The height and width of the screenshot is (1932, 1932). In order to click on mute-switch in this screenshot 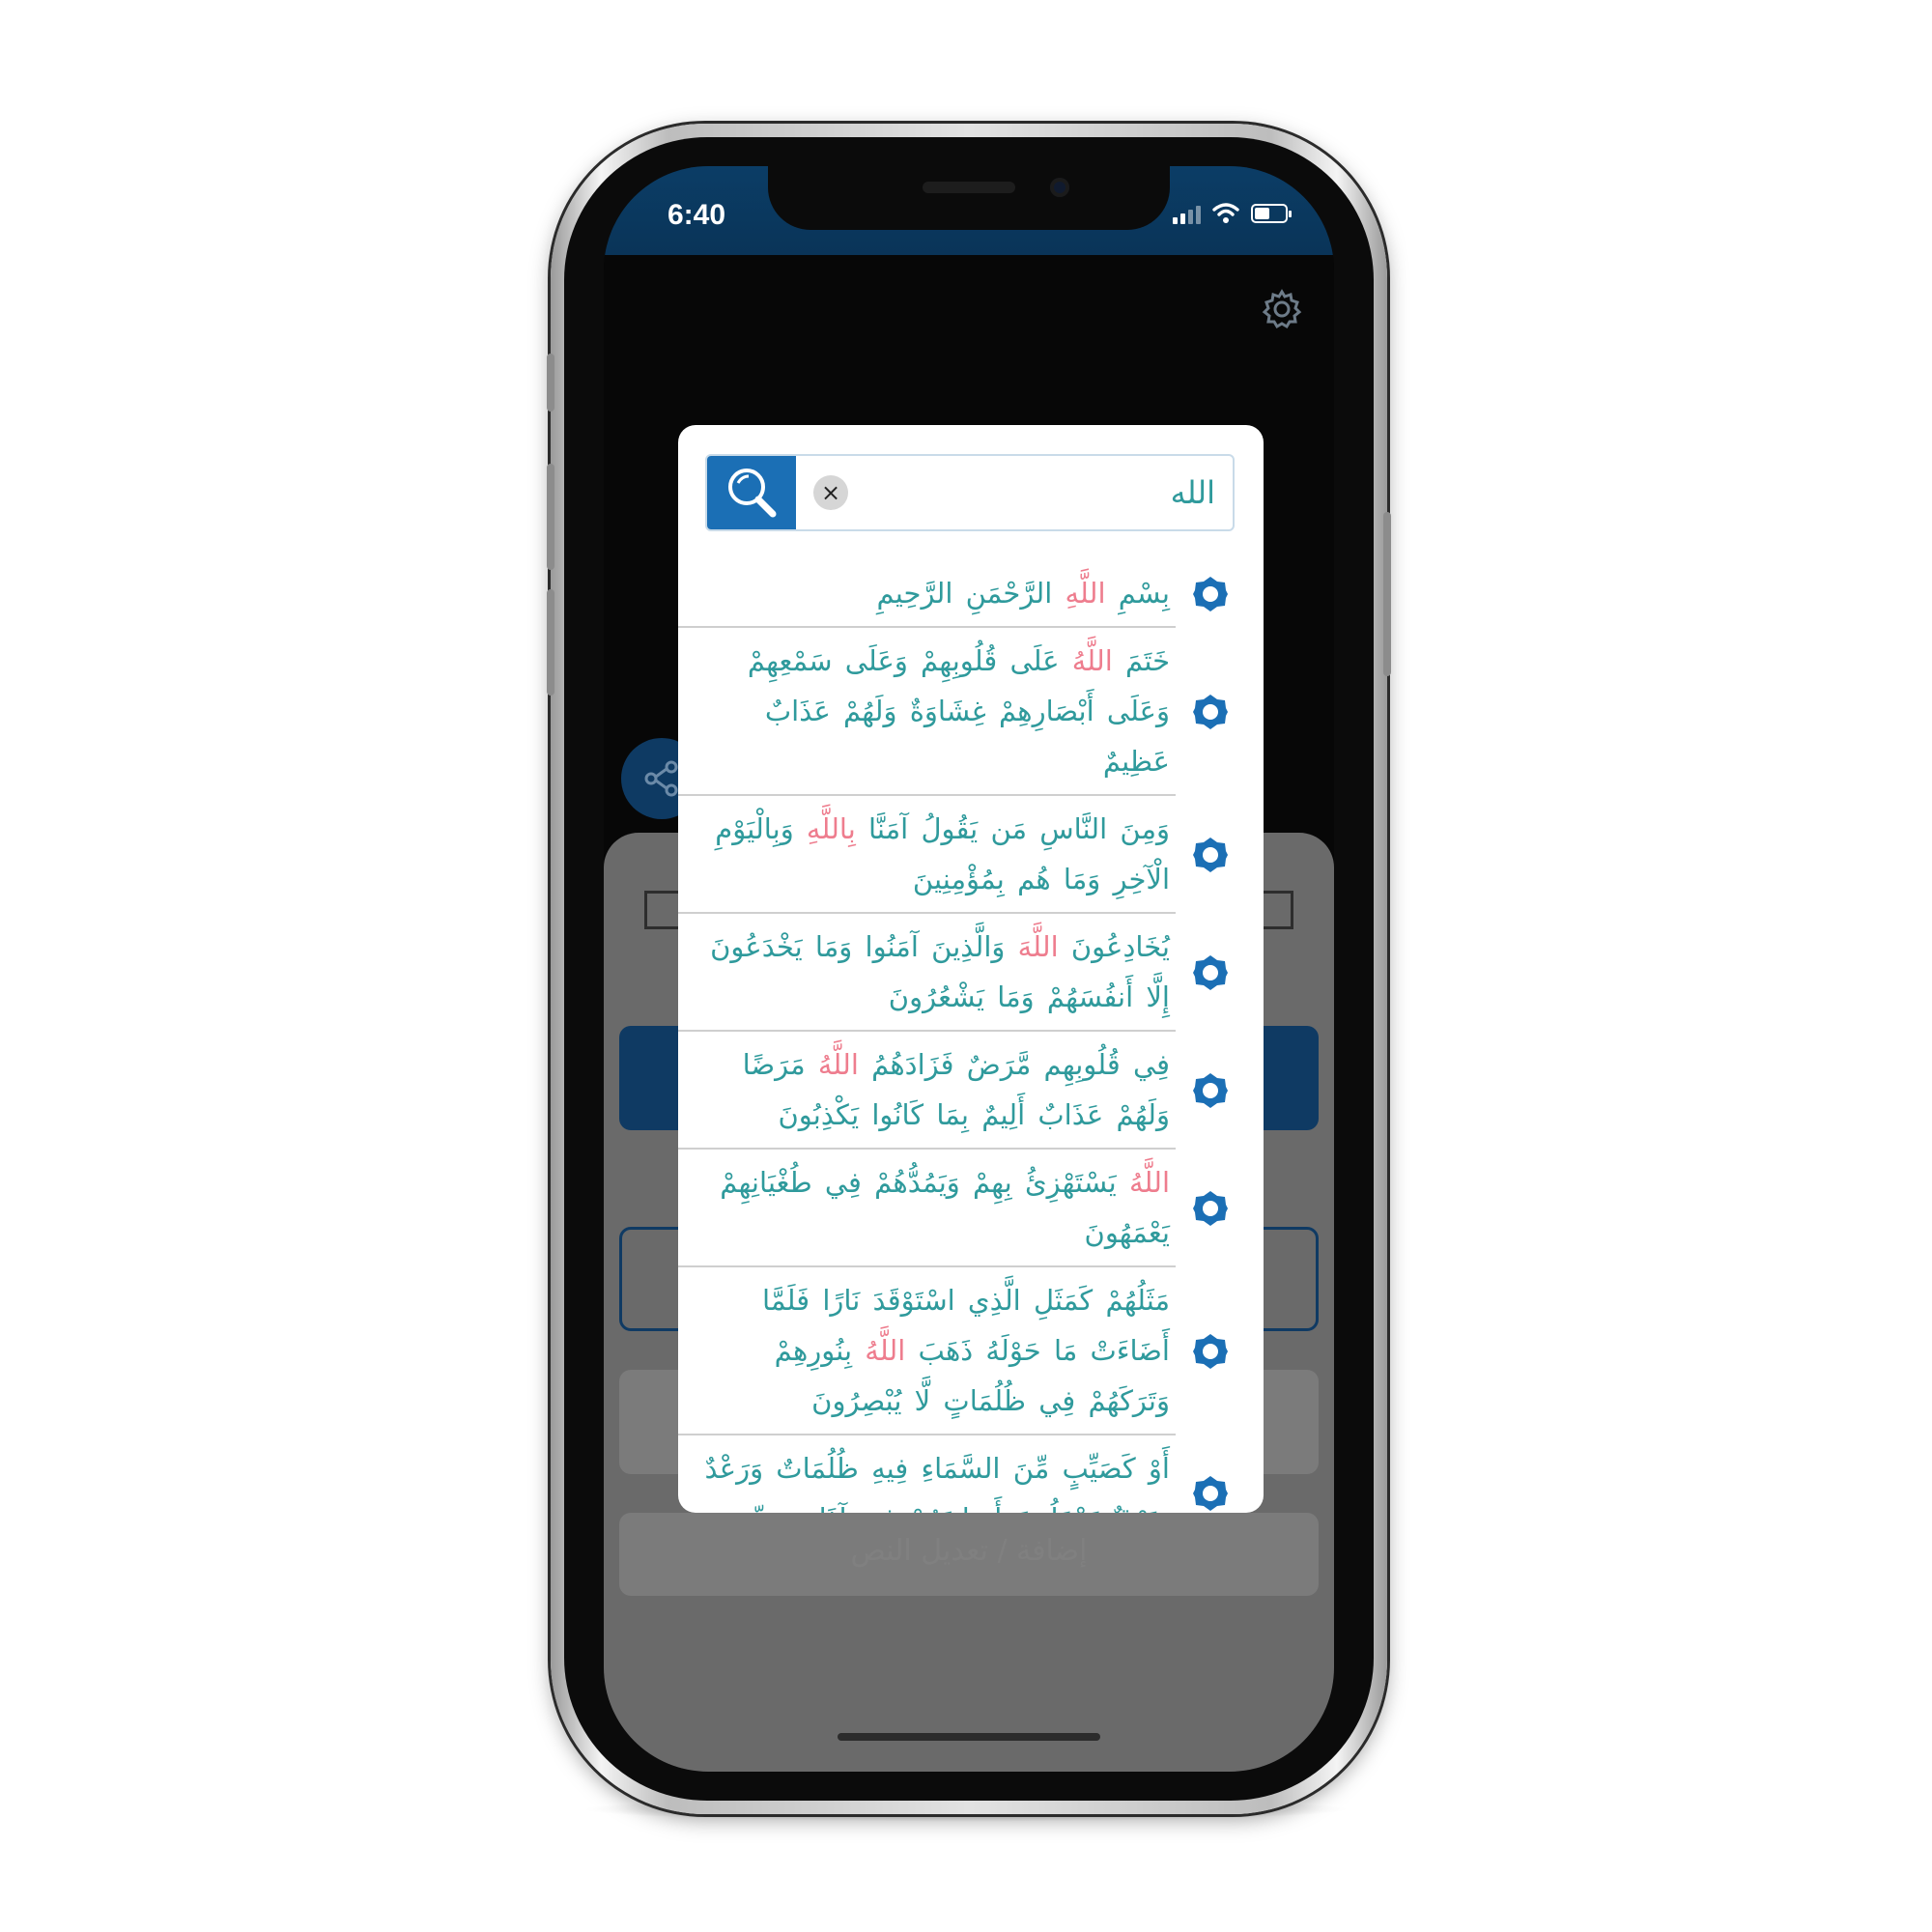, I will do `click(550, 383)`.